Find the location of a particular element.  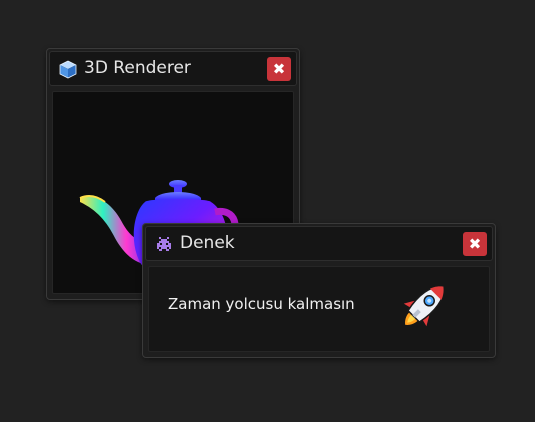

space-invader-icon is located at coordinates (164, 244).